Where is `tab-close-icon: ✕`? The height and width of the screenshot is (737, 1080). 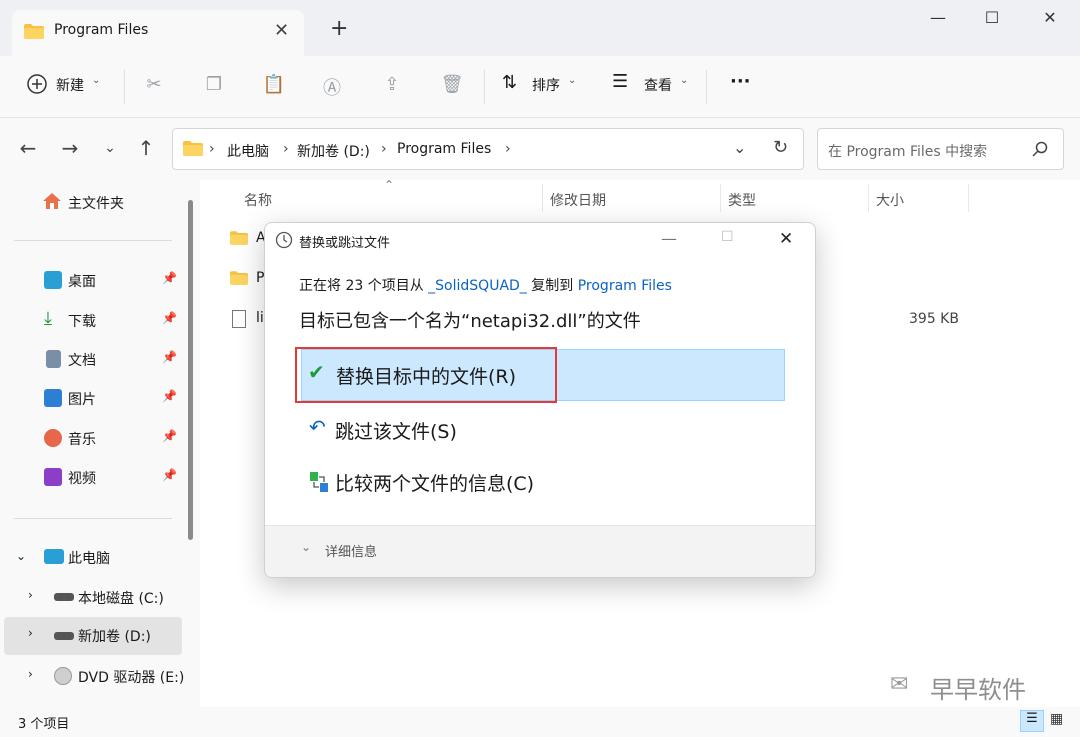
tab-close-icon: ✕ is located at coordinates (281, 30).